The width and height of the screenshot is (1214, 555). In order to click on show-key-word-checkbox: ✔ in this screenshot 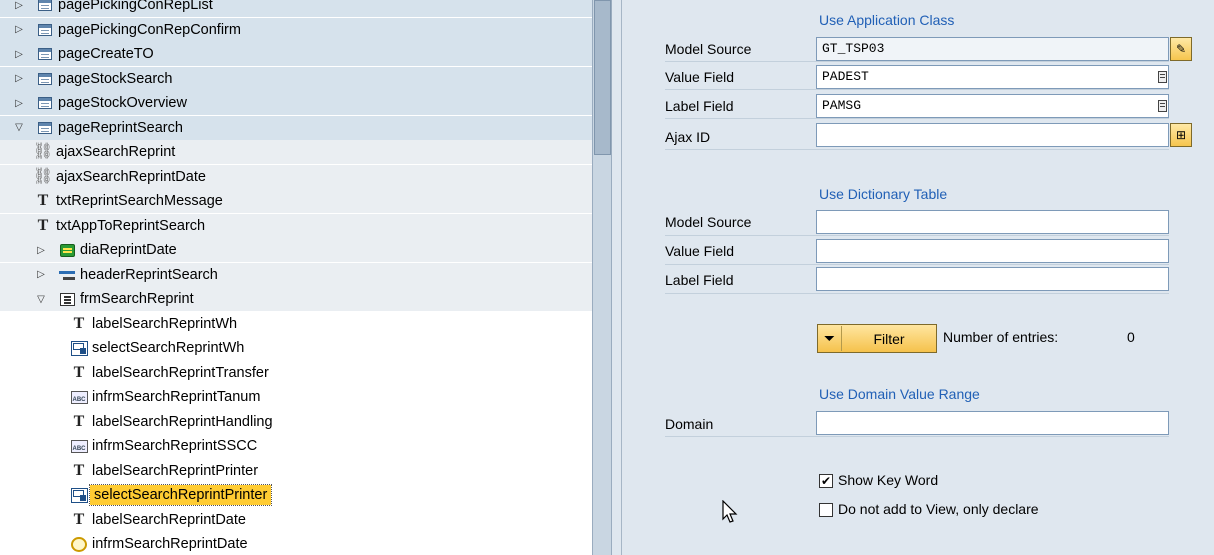, I will do `click(826, 481)`.